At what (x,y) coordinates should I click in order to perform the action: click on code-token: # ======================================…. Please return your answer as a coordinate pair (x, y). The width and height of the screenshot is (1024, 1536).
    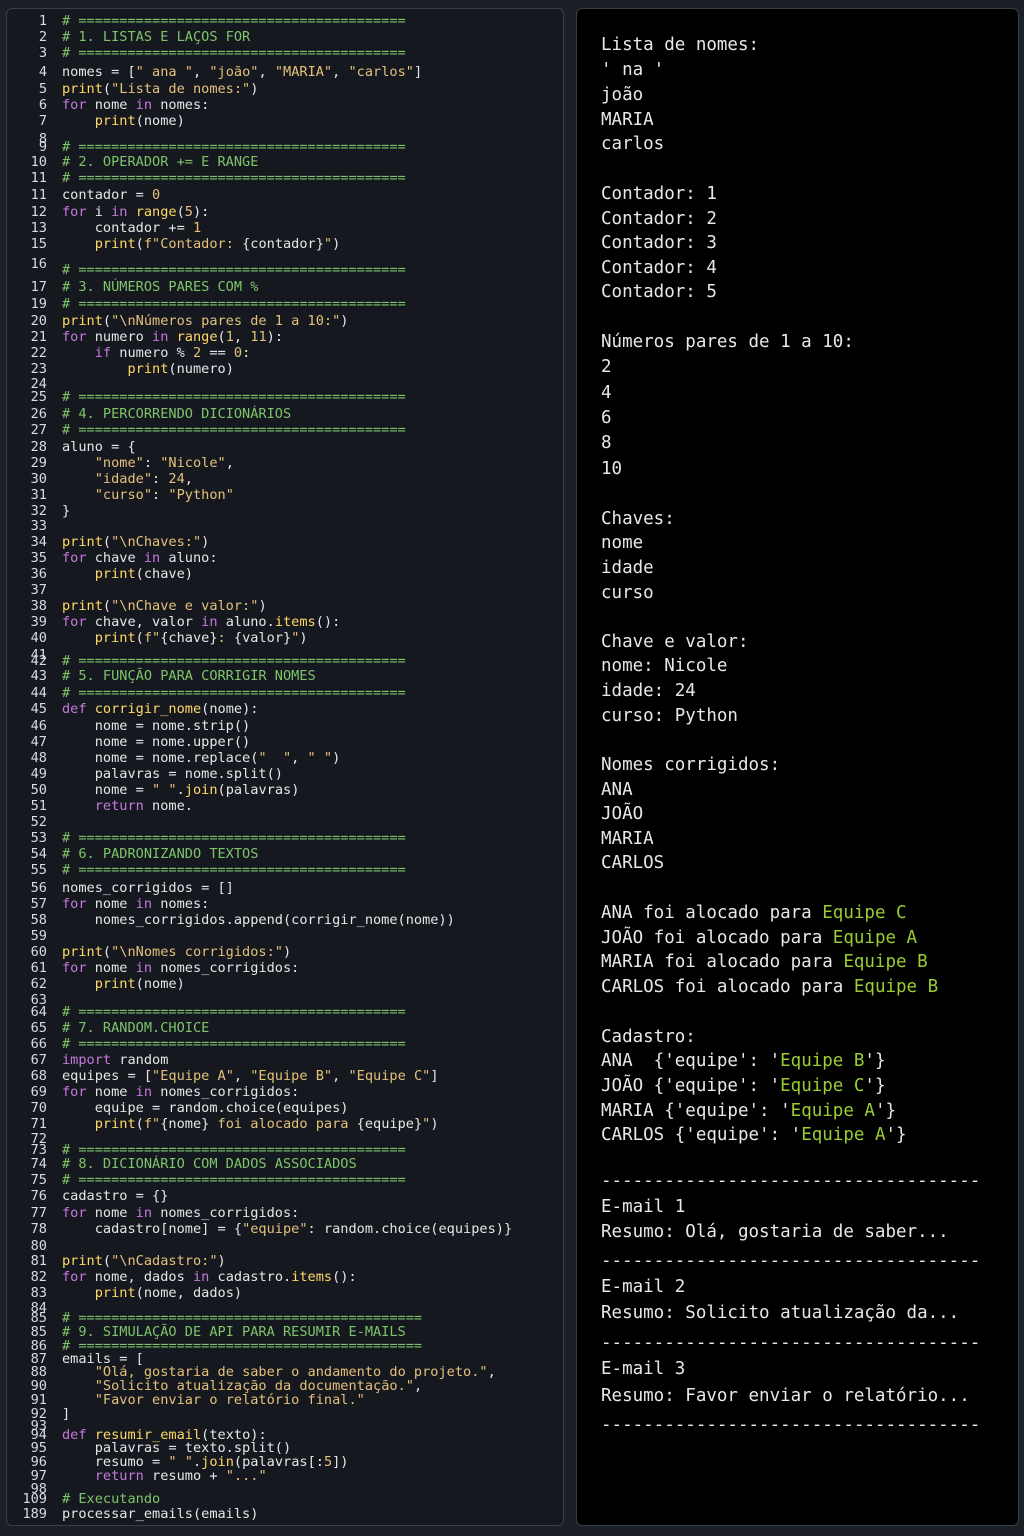
    Looking at the image, I should click on (234, 178).